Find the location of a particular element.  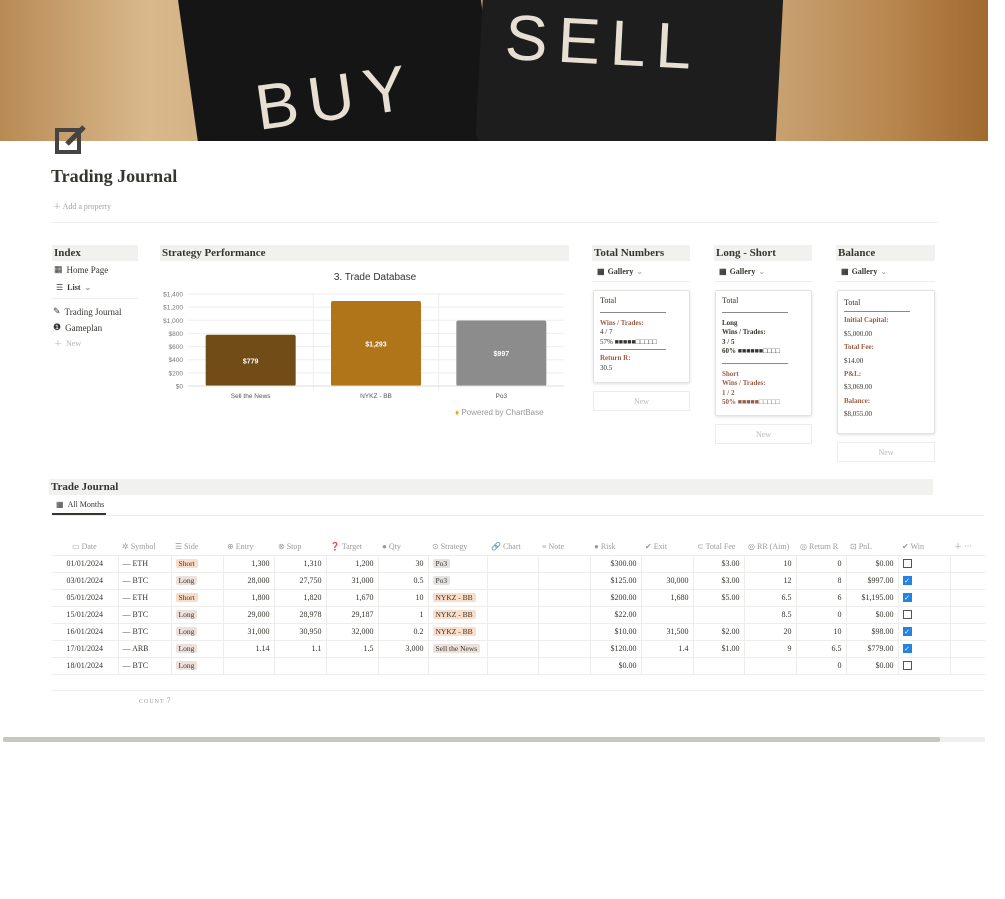

cell-date: 05/01/2024 is located at coordinates (85, 597).